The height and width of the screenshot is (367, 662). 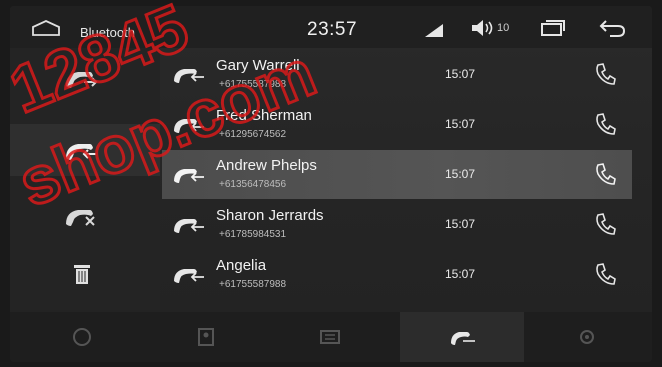 I want to click on call-log-icon, so click(x=463, y=338).